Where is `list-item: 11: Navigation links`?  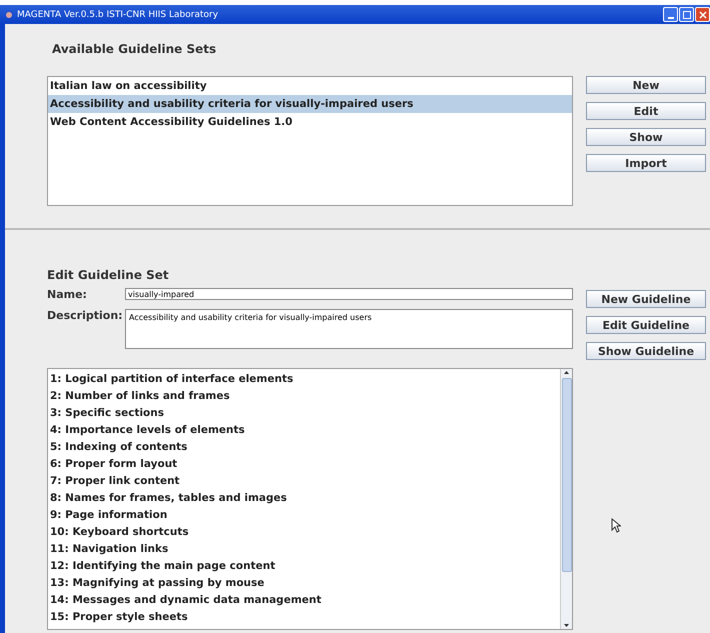
list-item: 11: Navigation links is located at coordinates (304, 549).